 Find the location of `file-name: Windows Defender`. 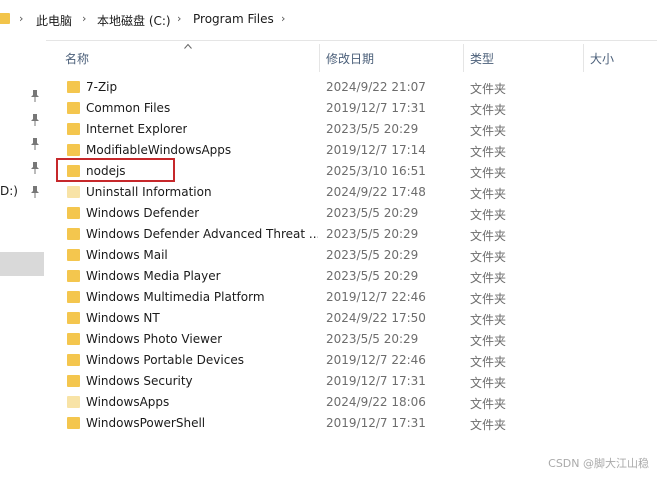

file-name: Windows Defender is located at coordinates (142, 213).